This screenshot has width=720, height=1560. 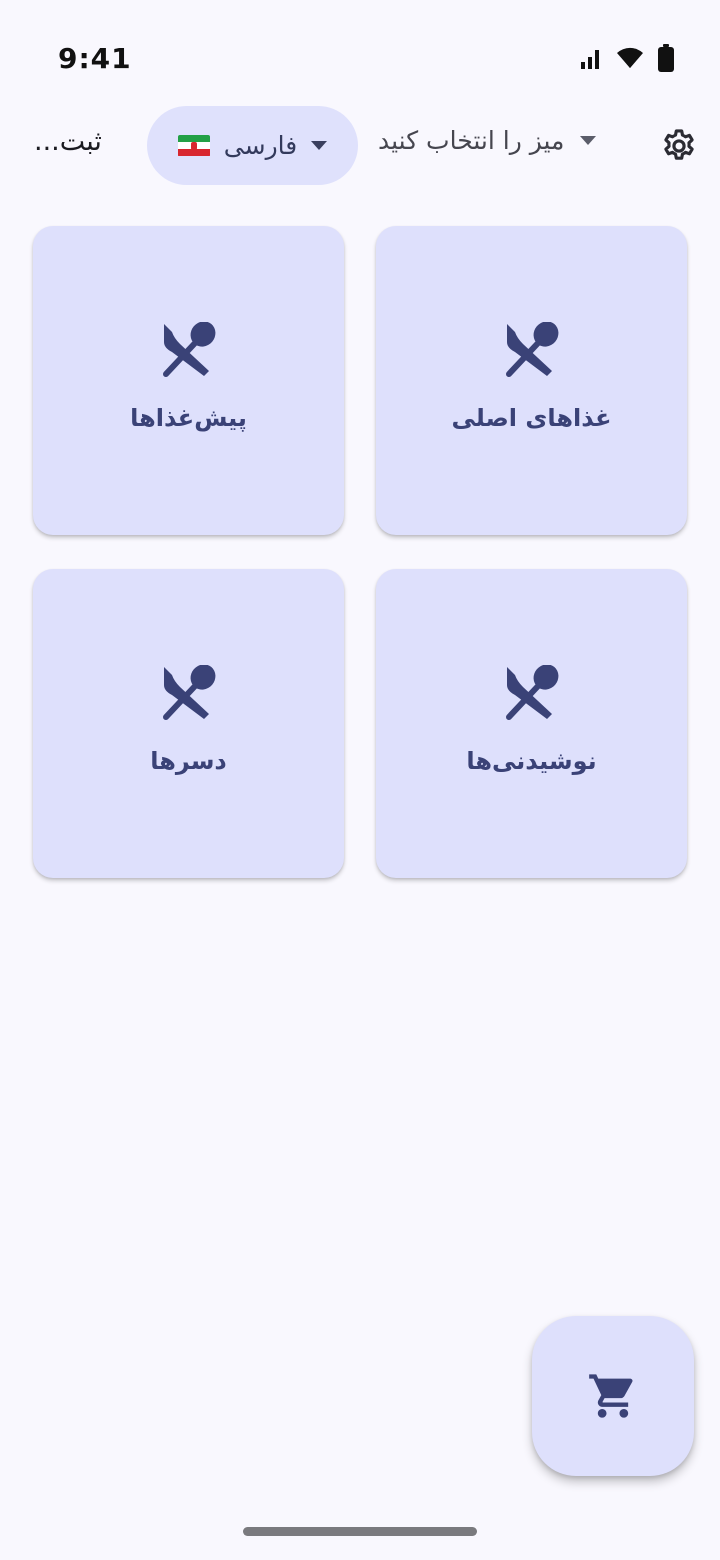 I want to click on status-time: 9:41, so click(x=95, y=58).